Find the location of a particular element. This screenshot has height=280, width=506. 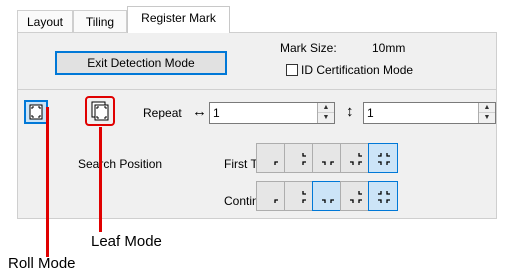

roll-mode-button is located at coordinates (36, 112).